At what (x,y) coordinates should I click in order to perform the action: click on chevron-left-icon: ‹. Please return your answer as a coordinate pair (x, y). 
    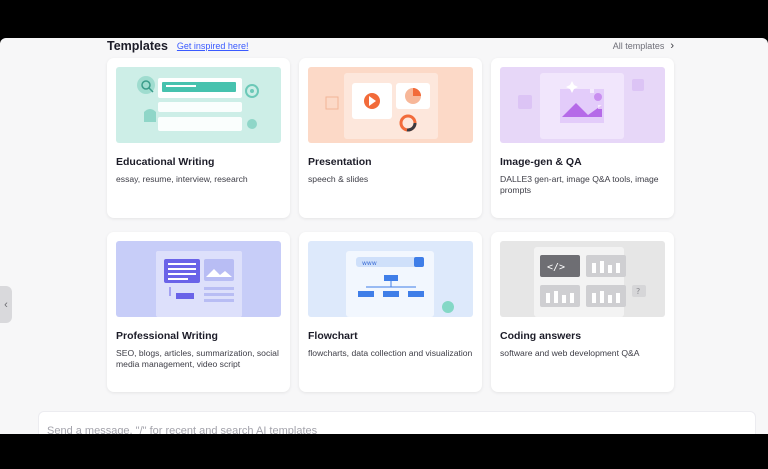
    Looking at the image, I should click on (6, 304).